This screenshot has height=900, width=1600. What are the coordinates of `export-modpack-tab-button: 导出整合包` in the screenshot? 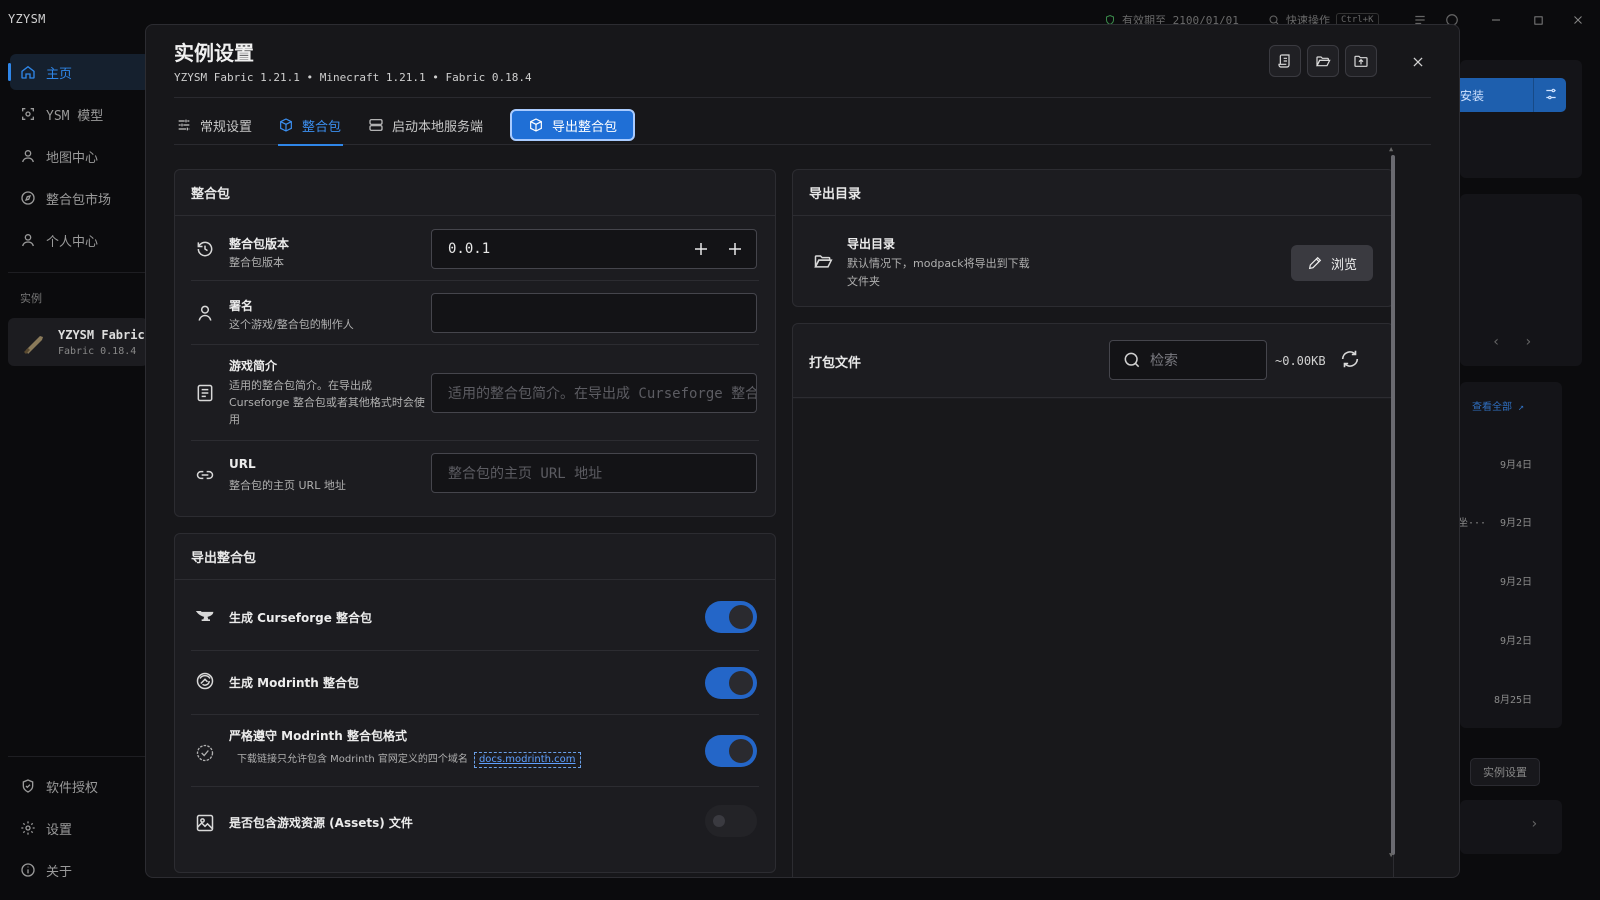 It's located at (573, 125).